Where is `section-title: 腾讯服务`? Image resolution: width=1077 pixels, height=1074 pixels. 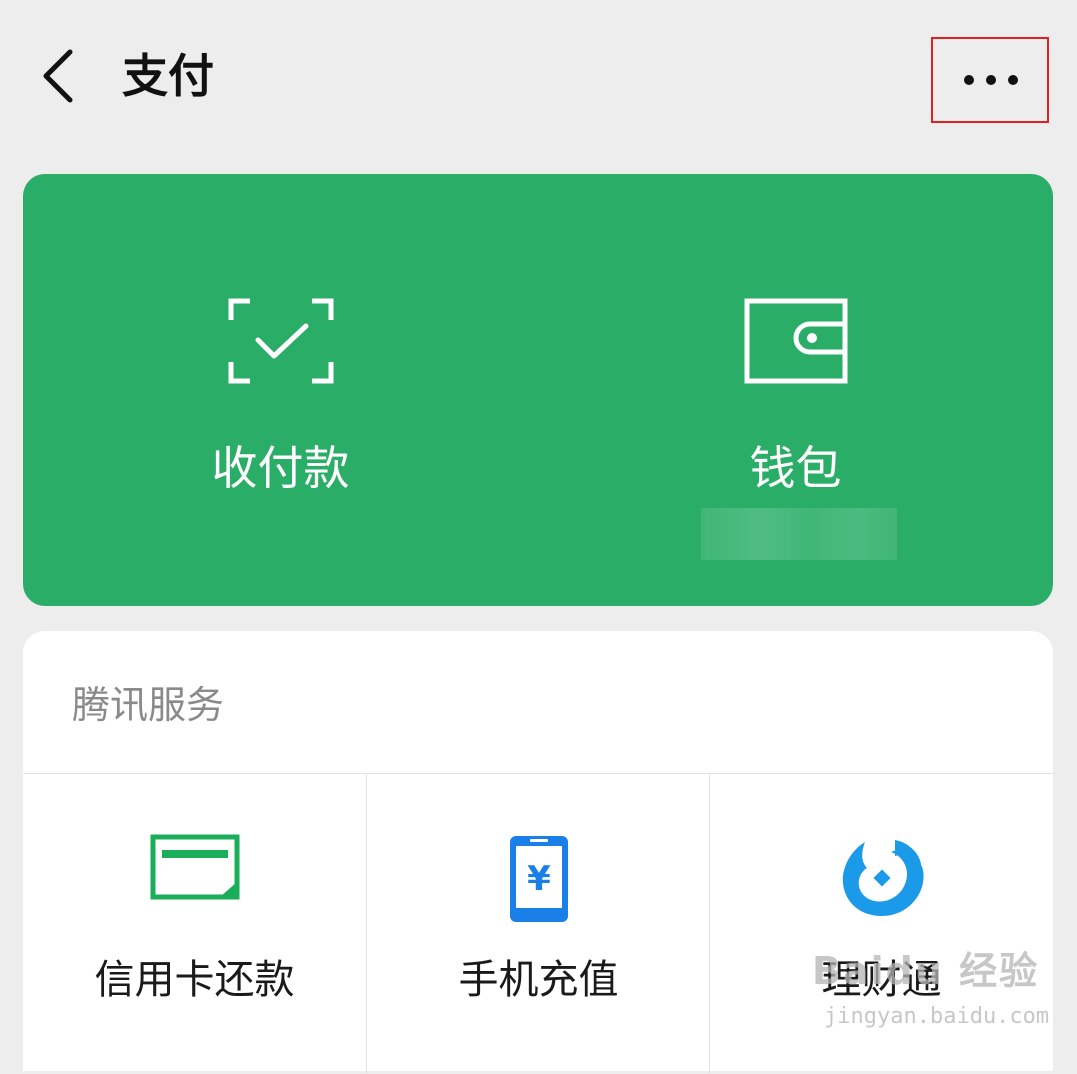 section-title: 腾讯服务 is located at coordinates (148, 705).